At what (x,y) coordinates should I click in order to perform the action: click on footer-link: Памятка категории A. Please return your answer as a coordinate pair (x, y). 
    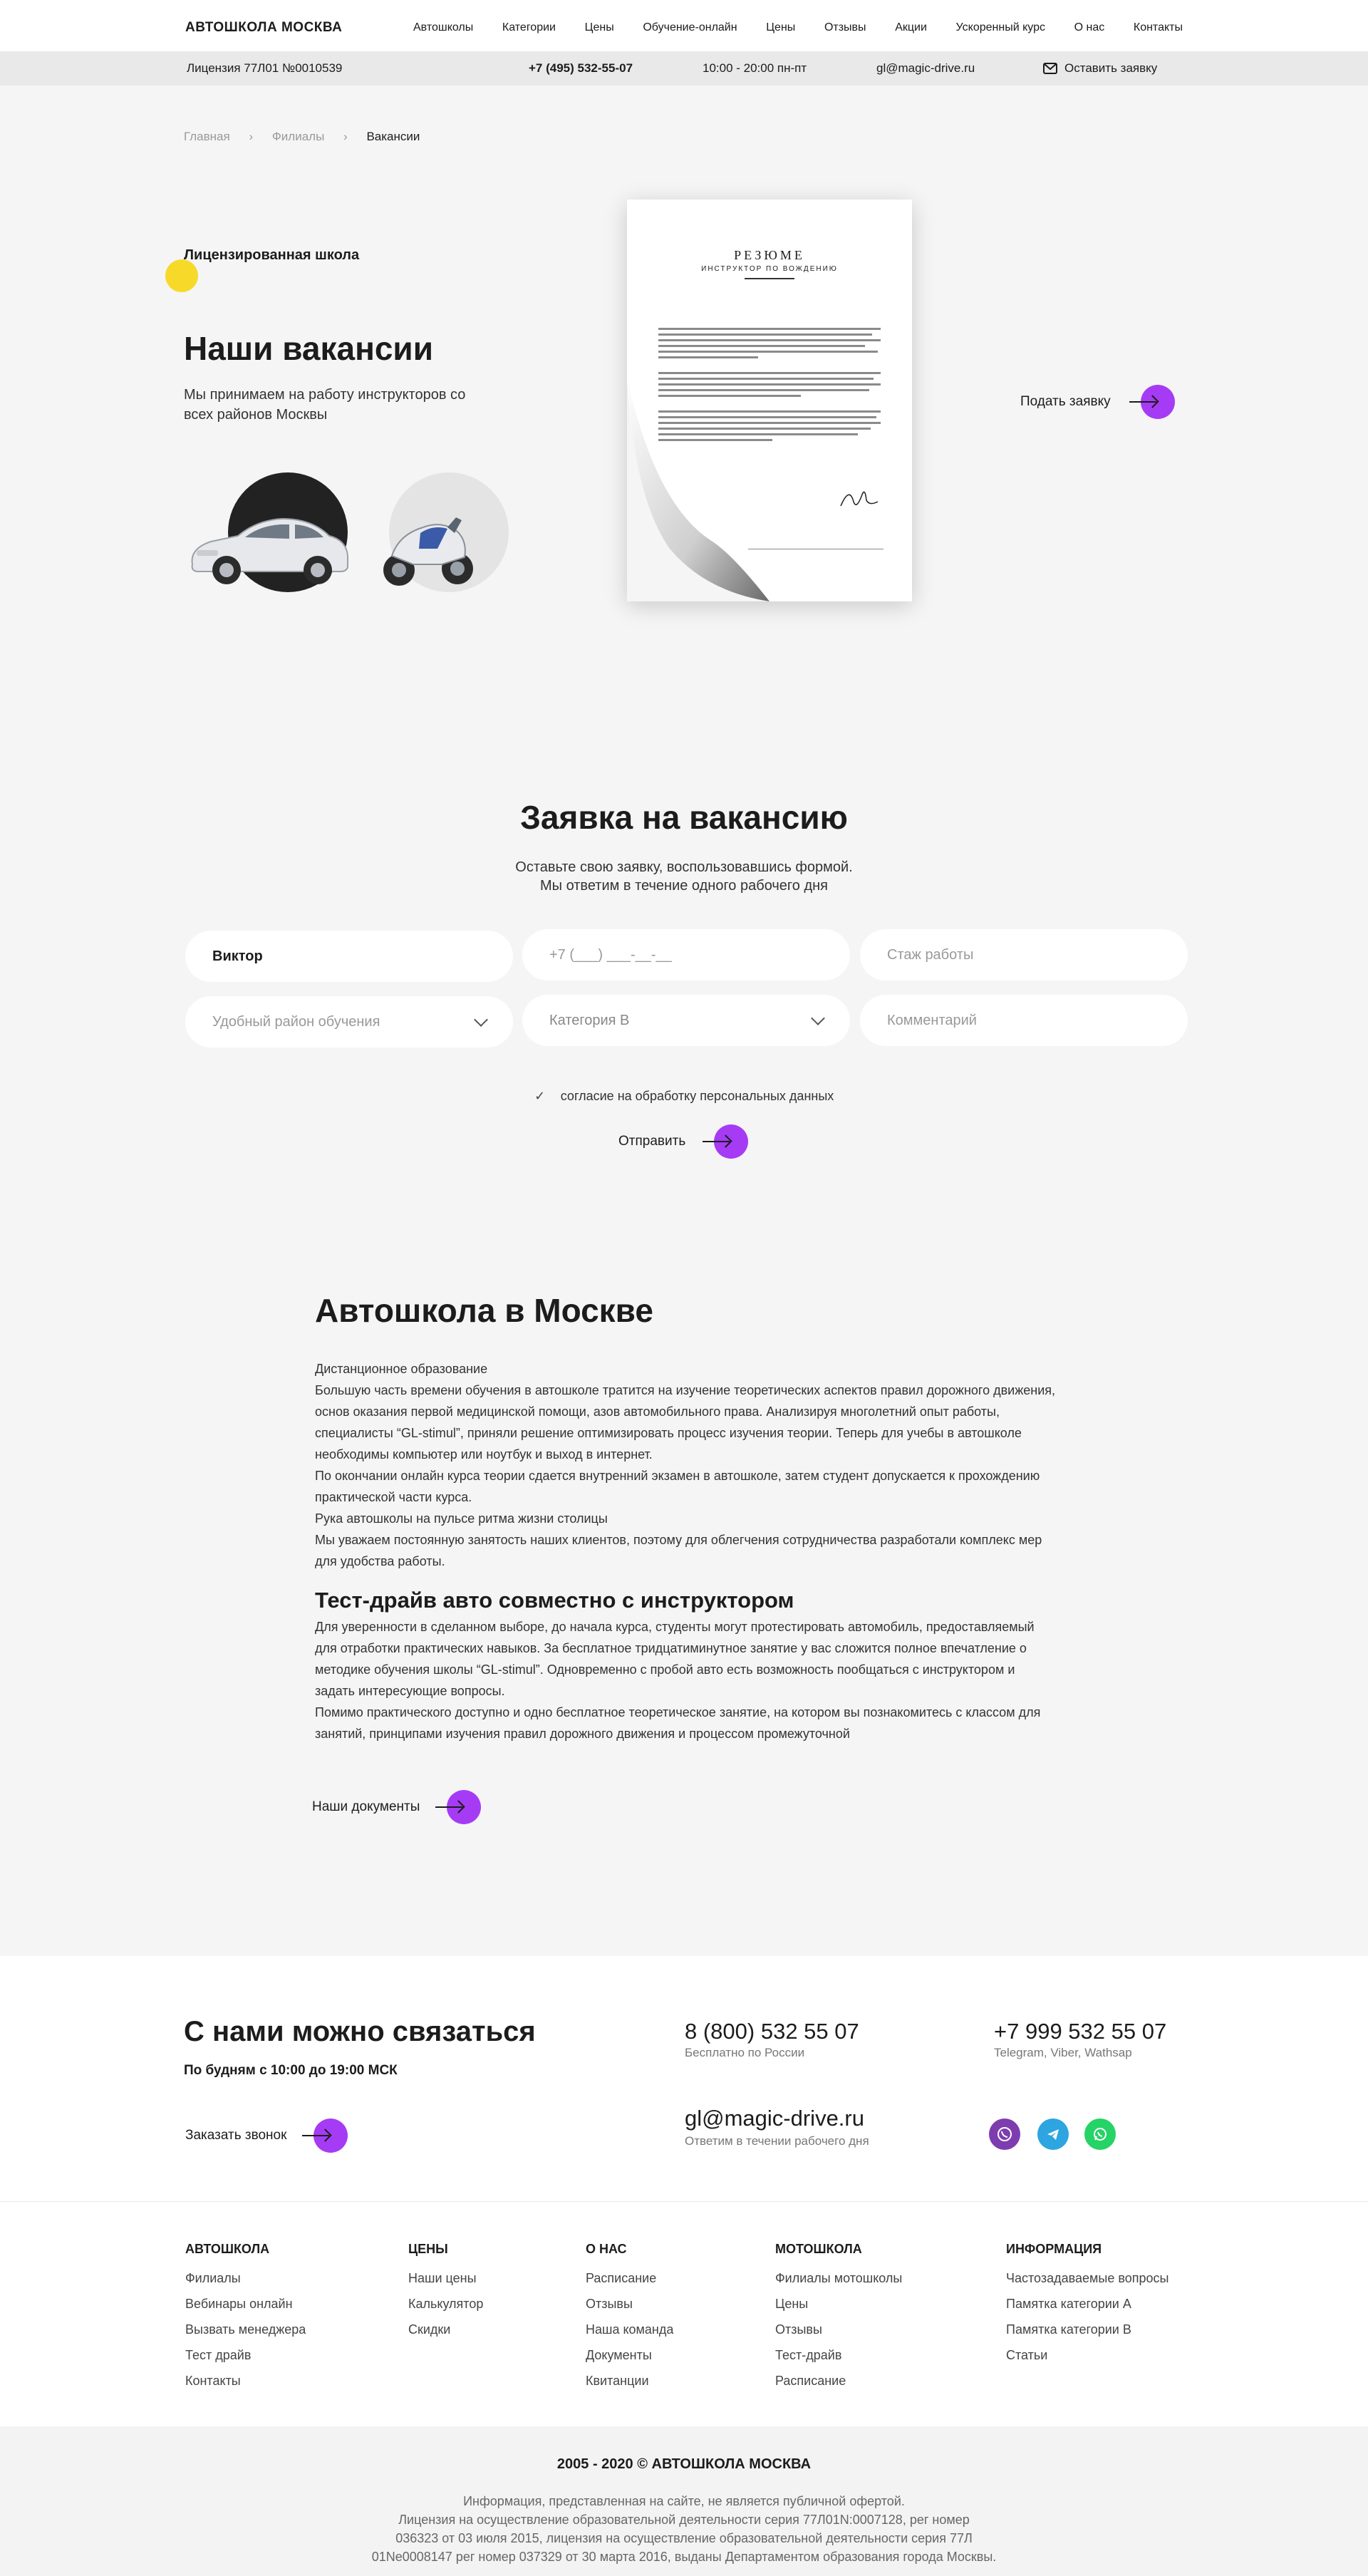
    Looking at the image, I should click on (1087, 2304).